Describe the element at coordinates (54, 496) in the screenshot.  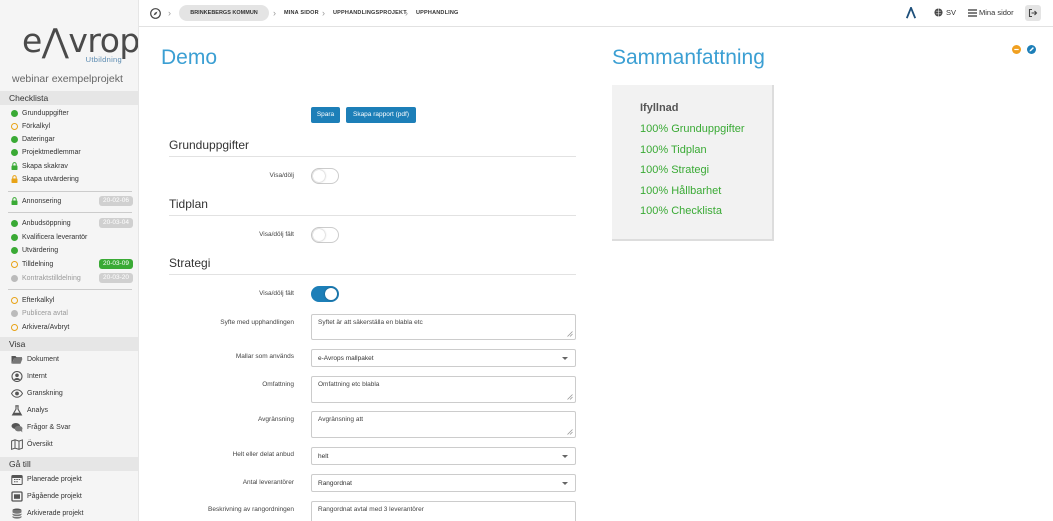
I see `goto-label: Pågående projekt` at that location.